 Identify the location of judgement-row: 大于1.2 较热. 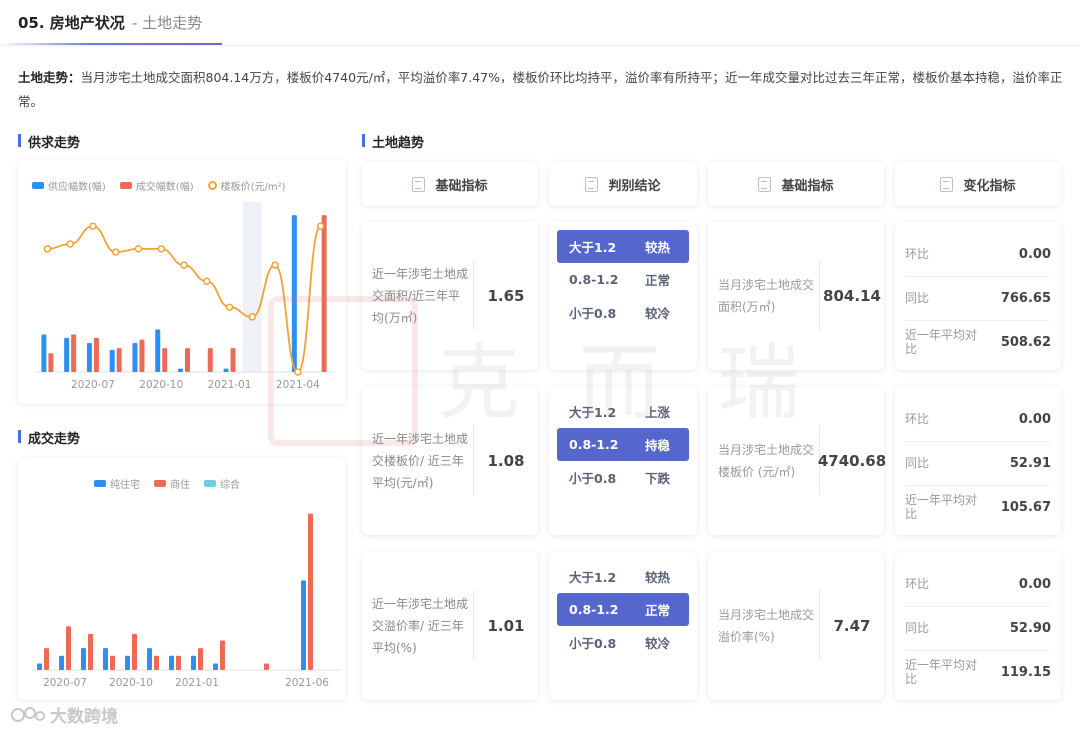
(623, 246).